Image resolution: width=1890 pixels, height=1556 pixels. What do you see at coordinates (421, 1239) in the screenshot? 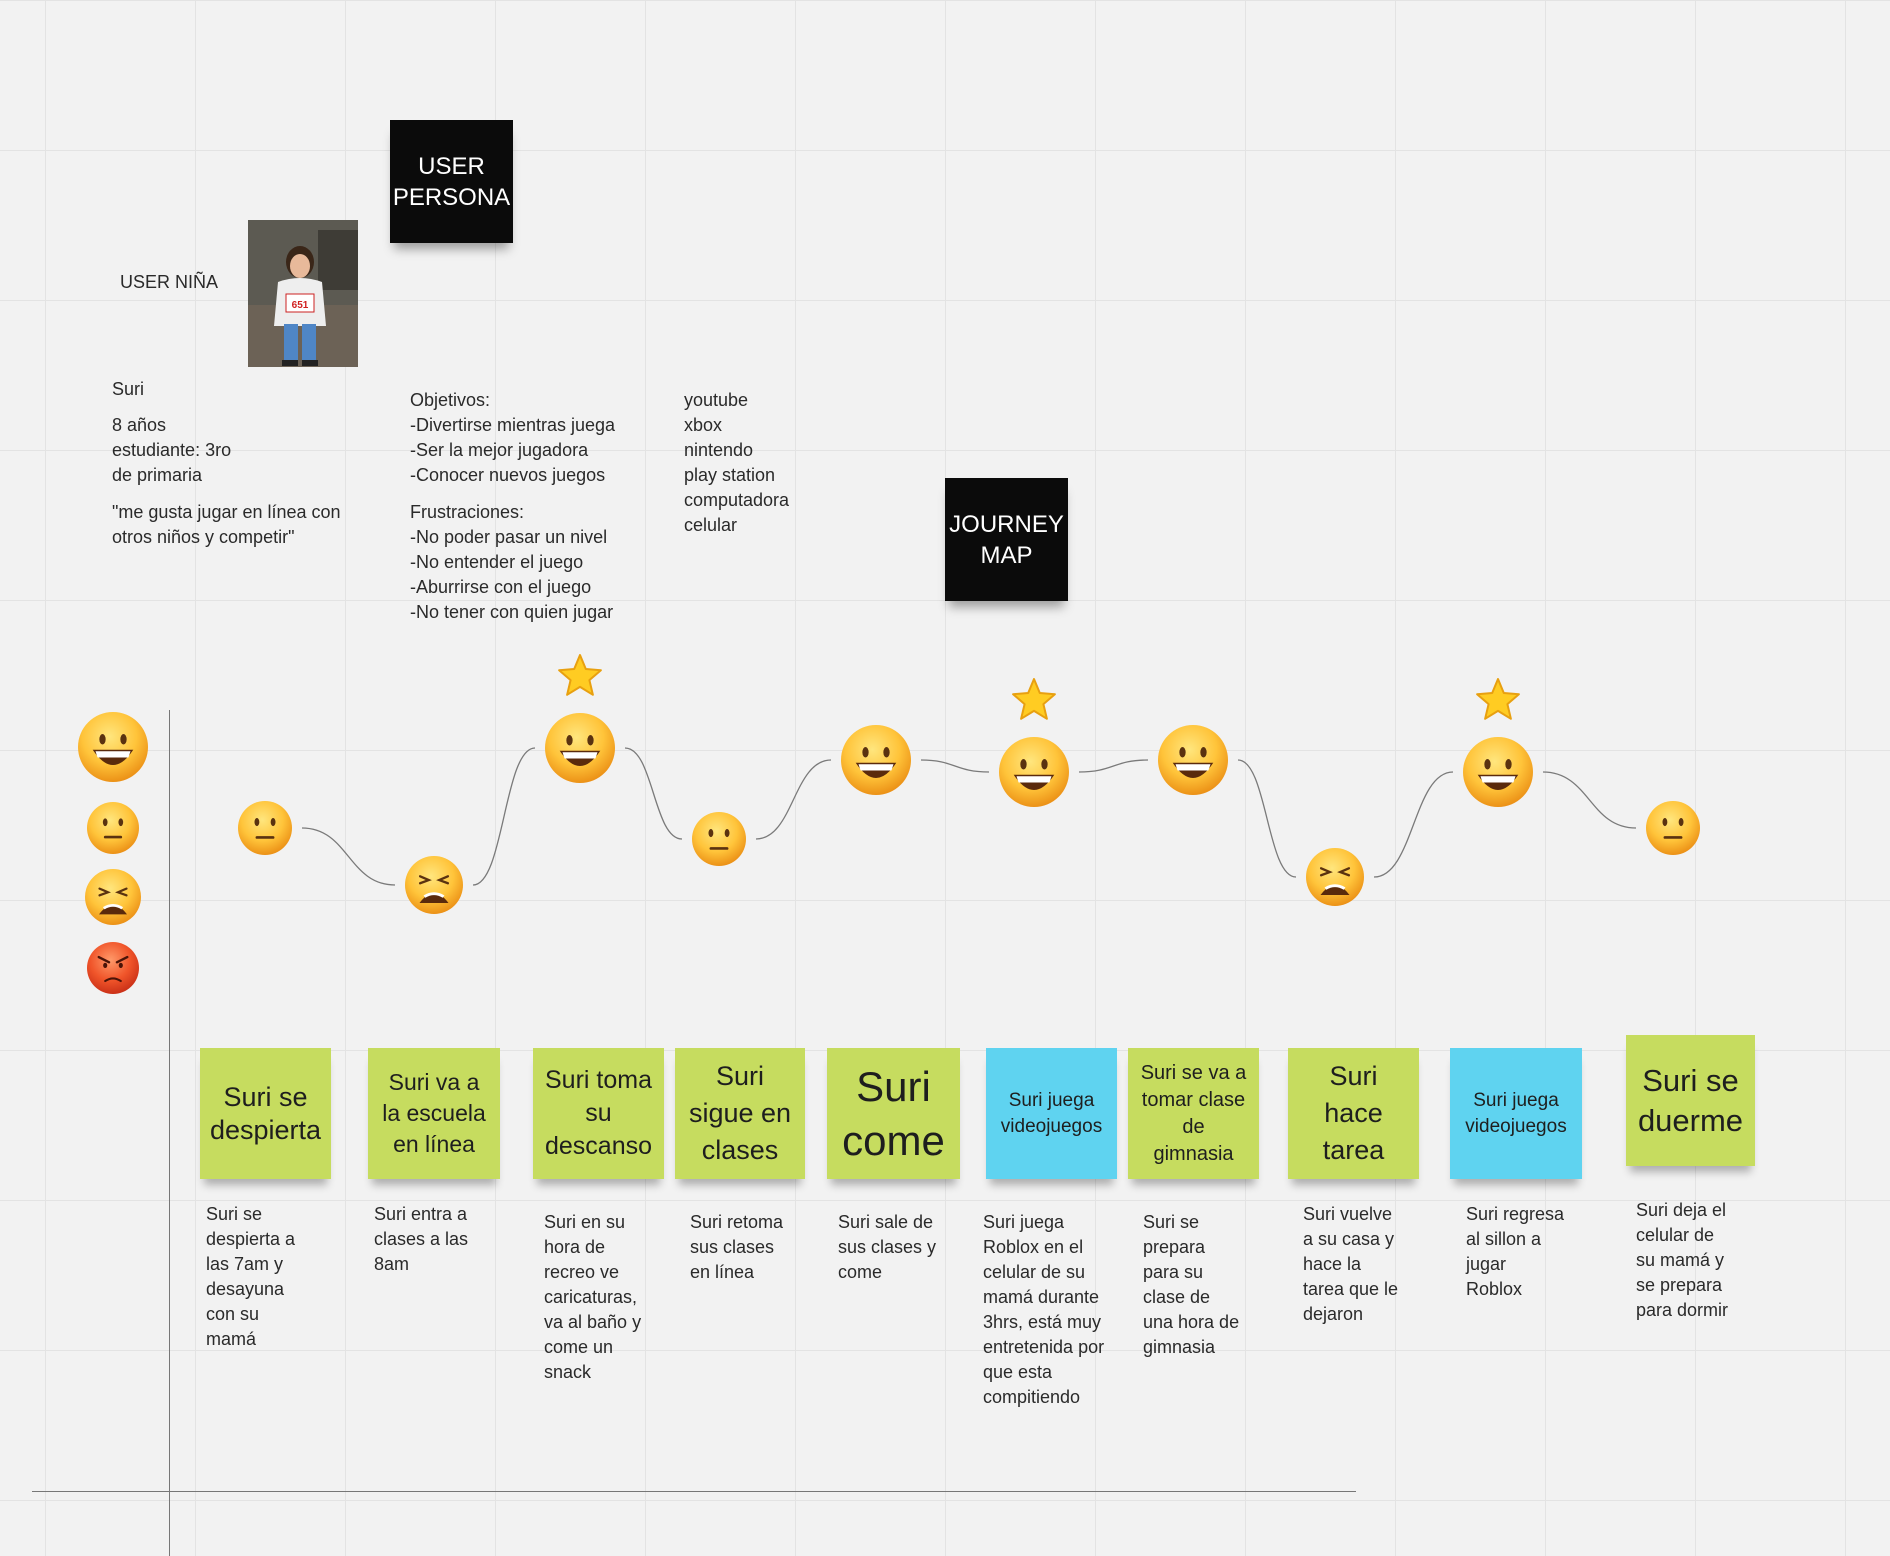
I see `step-2-description: Suri entra a clases a las 8am` at bounding box center [421, 1239].